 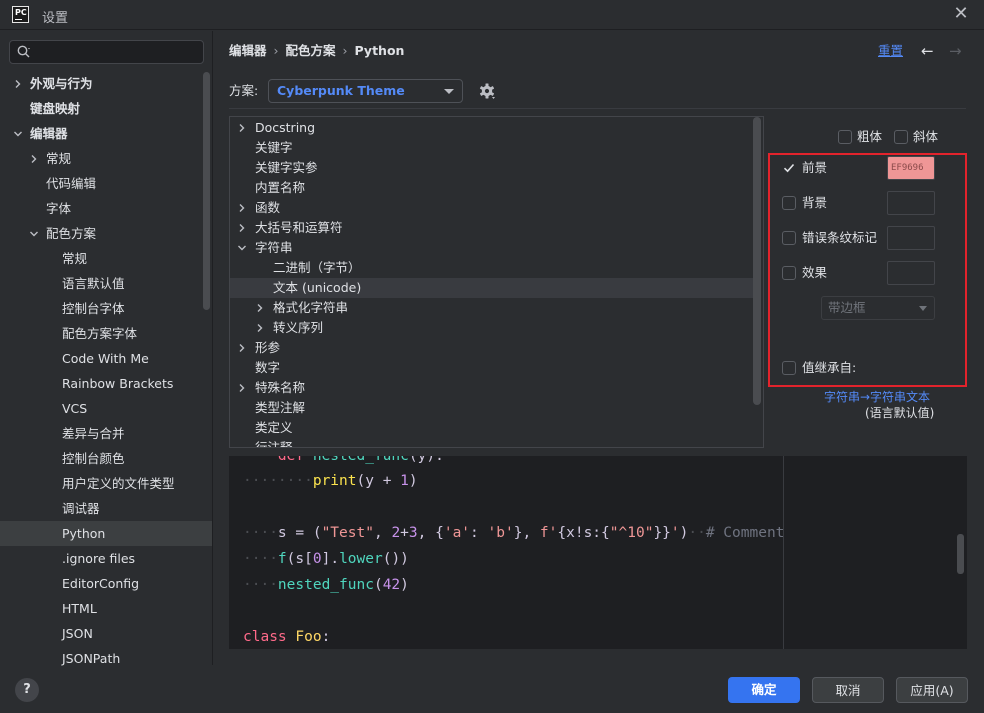 I want to click on sidebar-item: 用户定义的文件类型, so click(x=106, y=483).